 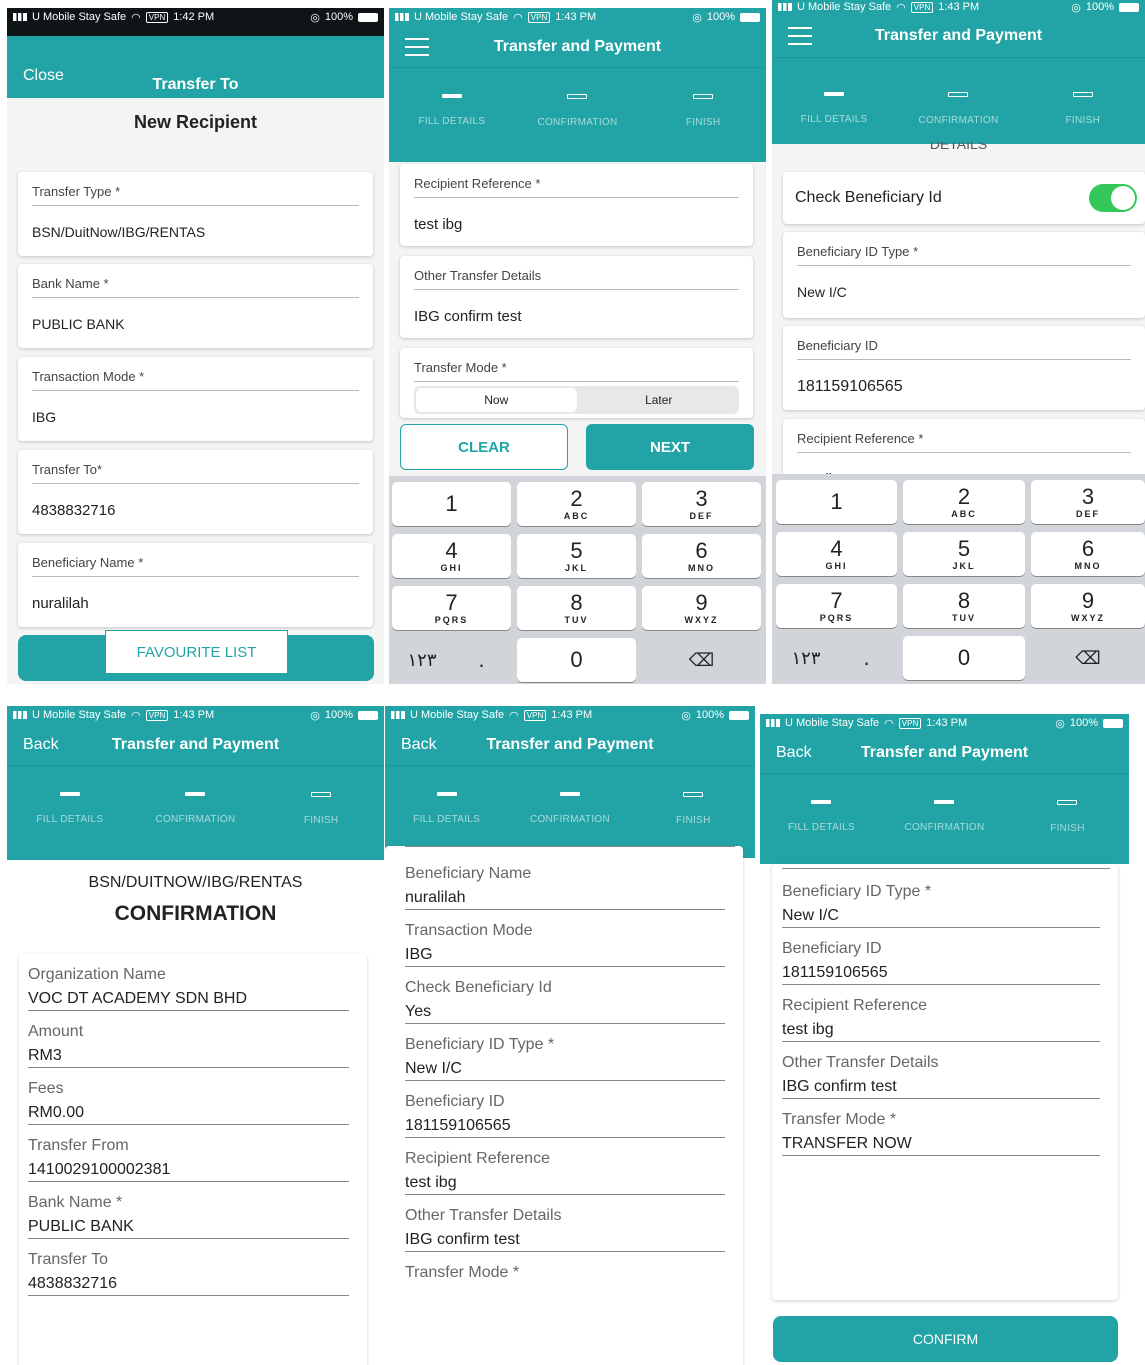 I want to click on clear-button: CLEAR, so click(x=484, y=447).